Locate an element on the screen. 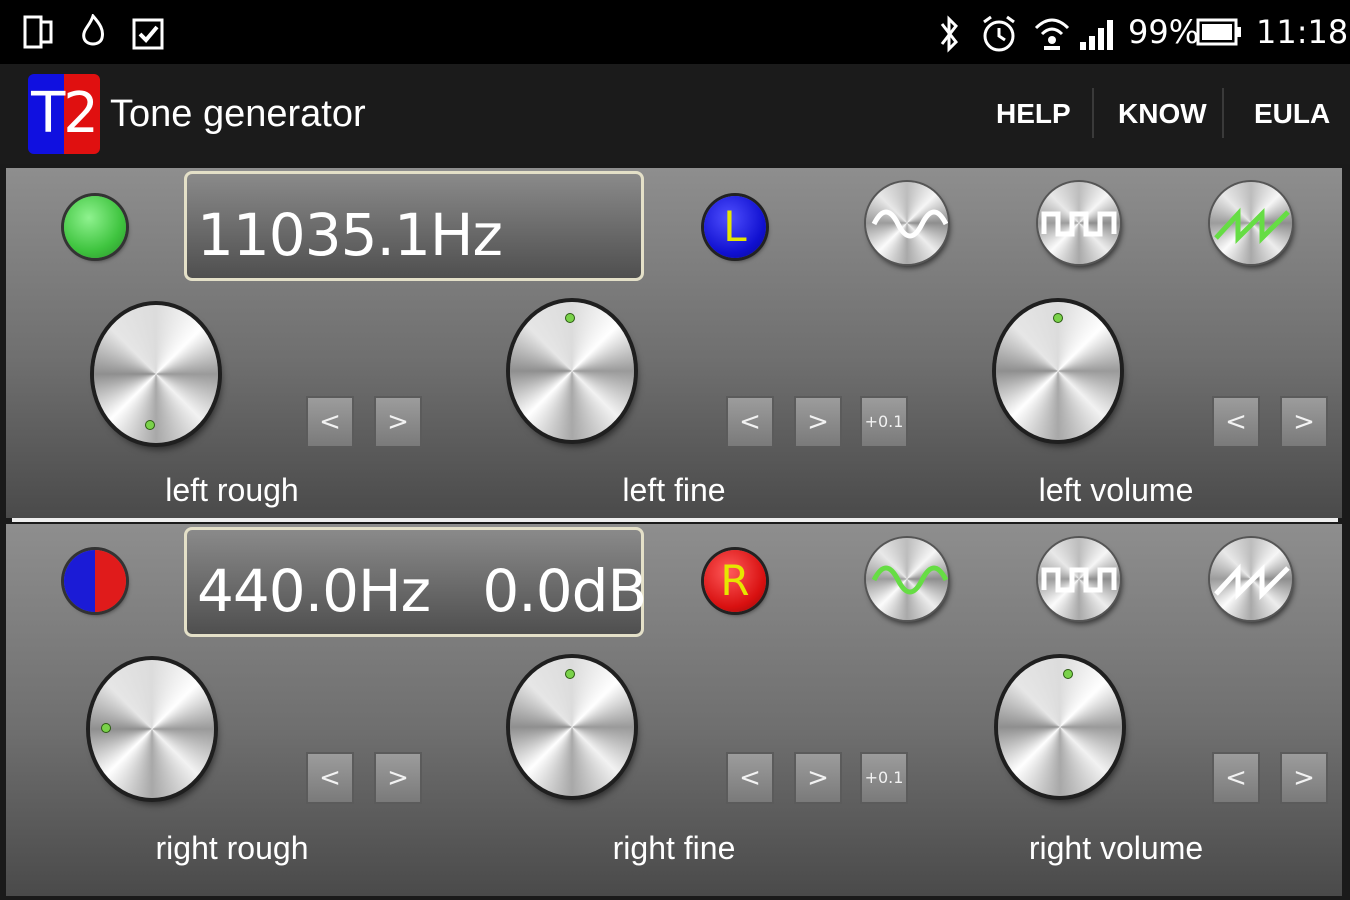 Image resolution: width=1350 pixels, height=900 pixels. left-sine-wave-button is located at coordinates (907, 223).